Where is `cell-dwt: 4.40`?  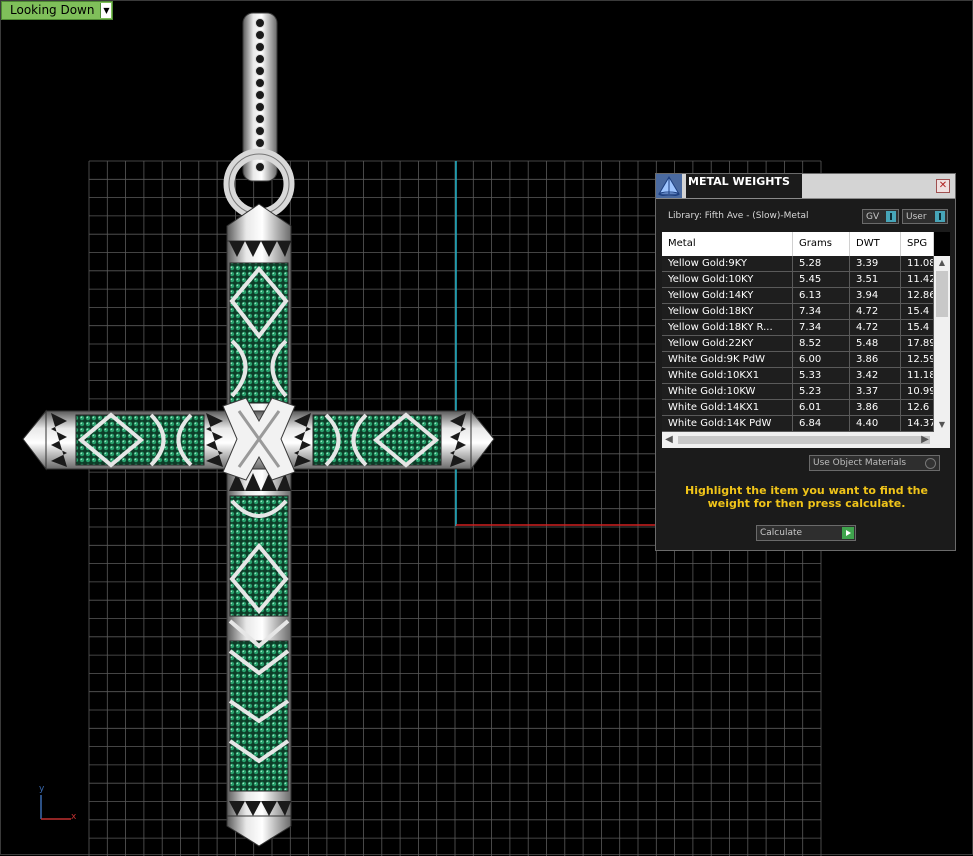
cell-dwt: 4.40 is located at coordinates (875, 423).